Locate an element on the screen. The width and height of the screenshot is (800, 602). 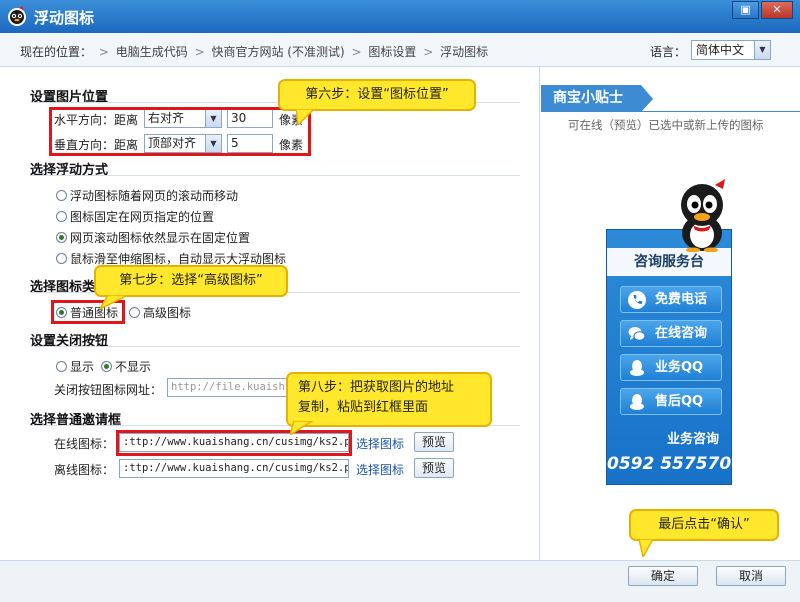
online-preview-button: 预览 is located at coordinates (434, 442).